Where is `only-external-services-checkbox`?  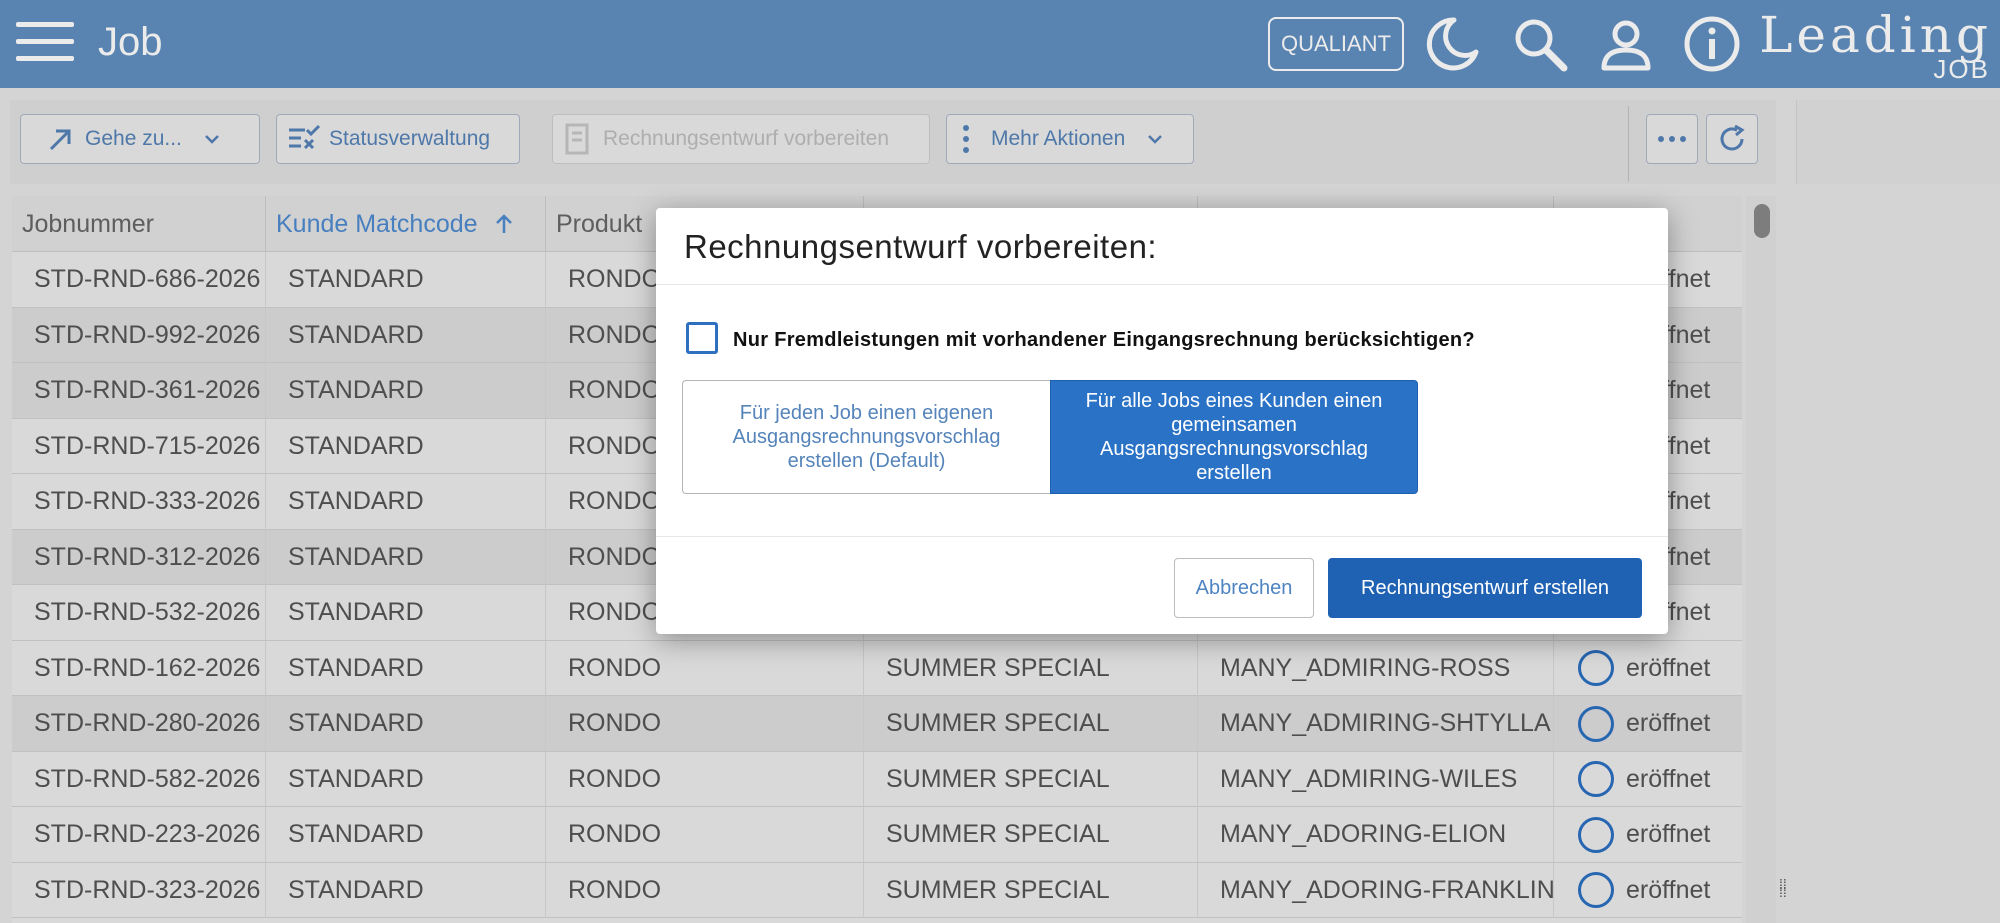
only-external-services-checkbox is located at coordinates (702, 338).